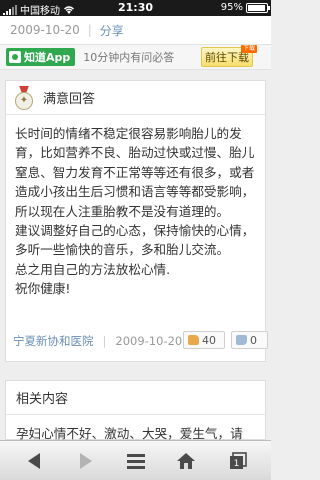 This screenshot has height=480, width=320. I want to click on tabs-button: 1, so click(238, 461).